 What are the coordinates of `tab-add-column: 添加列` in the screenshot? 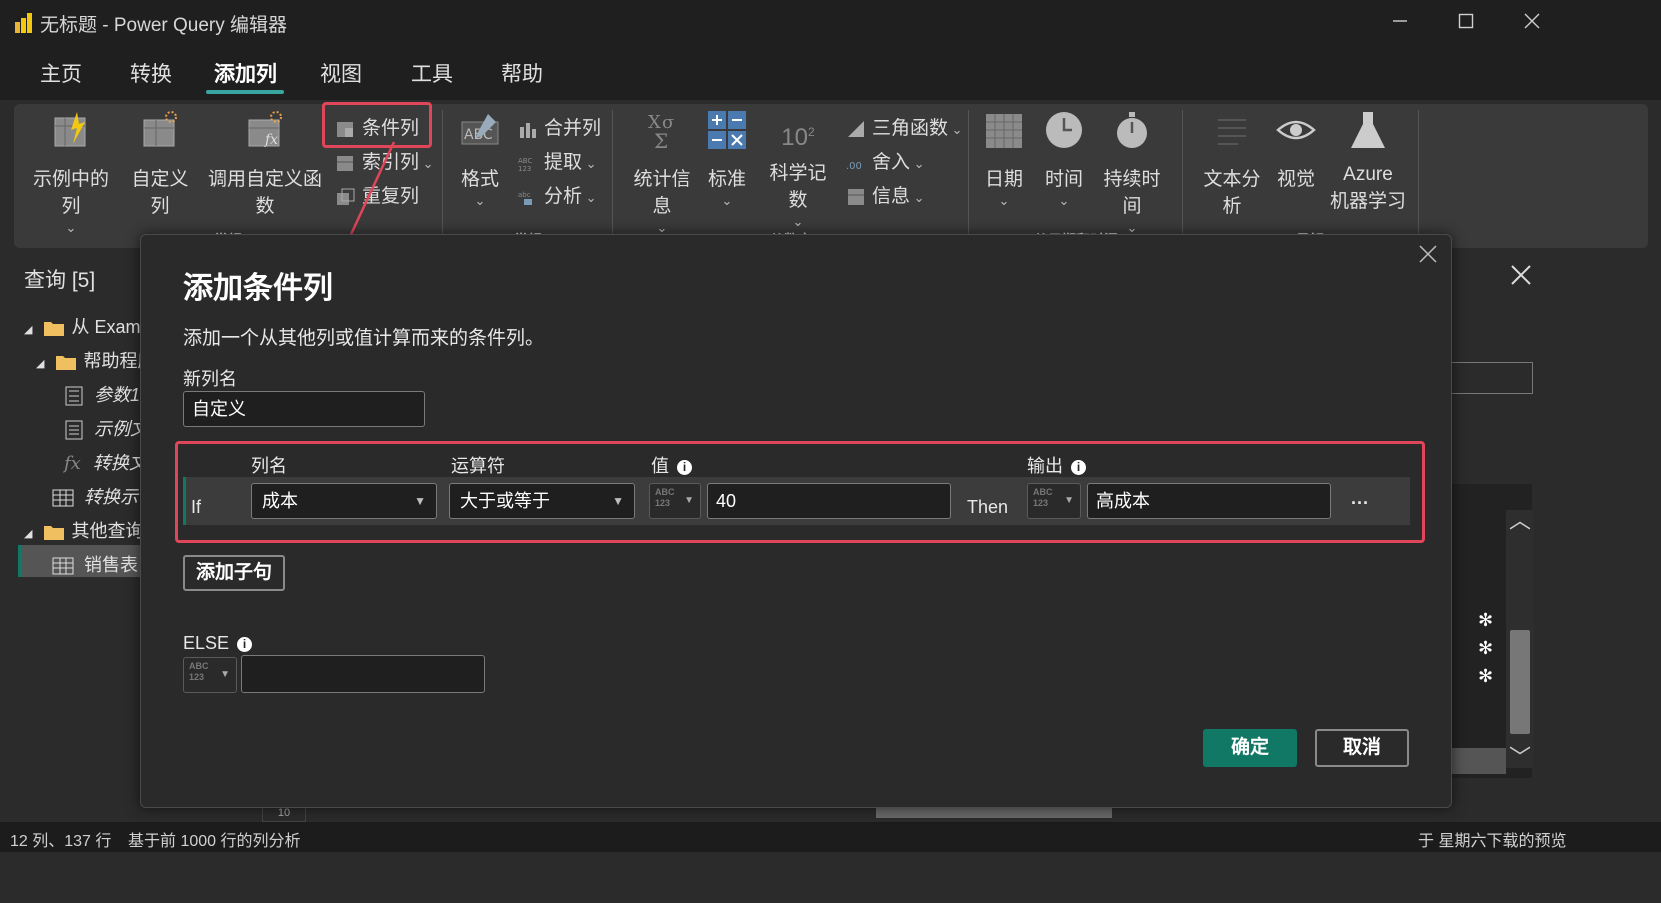 It's located at (245, 73).